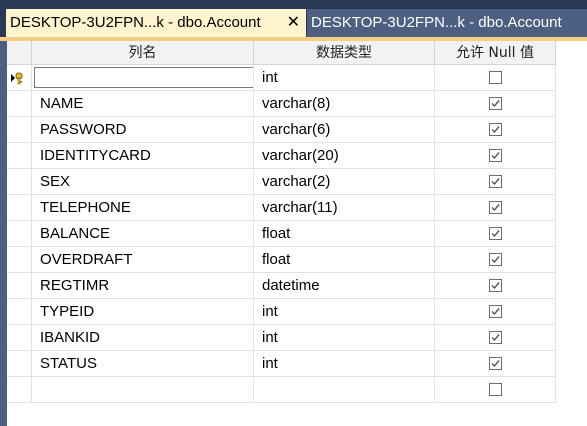 The height and width of the screenshot is (426, 587). I want to click on column-name-cell: NAME, so click(143, 104).